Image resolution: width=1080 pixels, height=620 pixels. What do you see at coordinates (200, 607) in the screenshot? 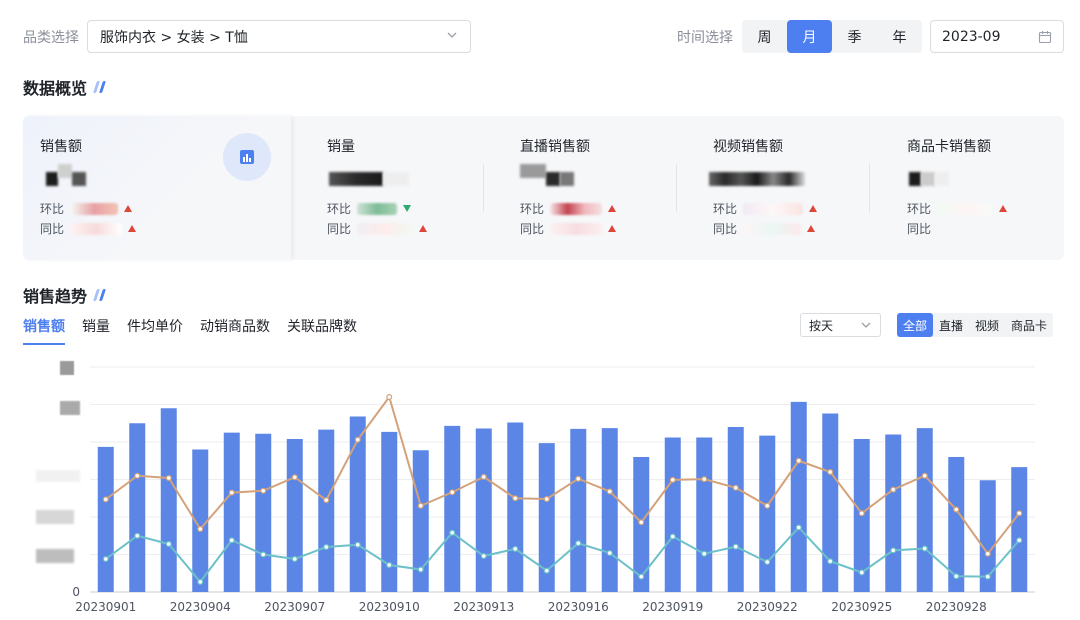
I see `x-tick-label: 20230904` at bounding box center [200, 607].